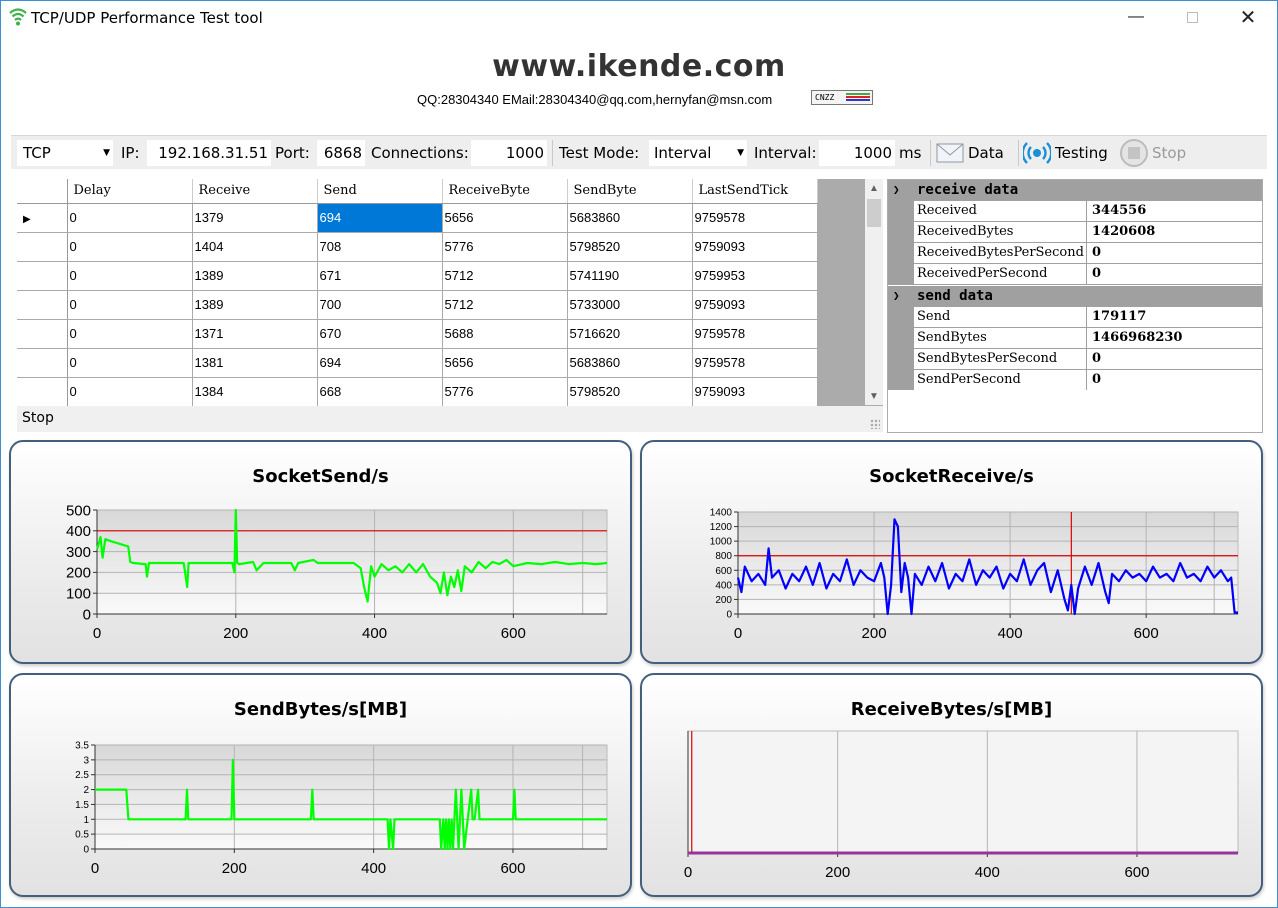  I want to click on test-mode-select: Interval ▼, so click(698, 153).